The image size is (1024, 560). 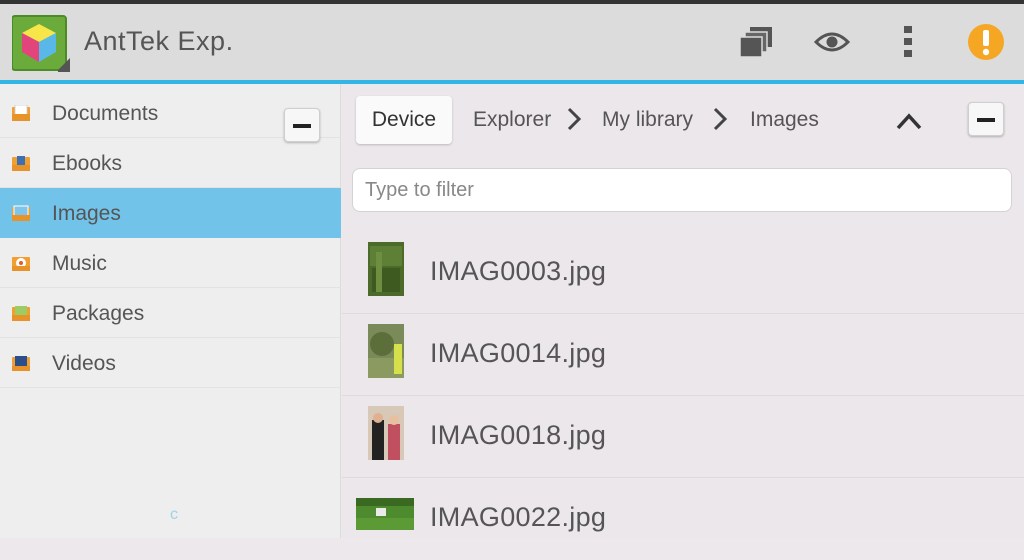 What do you see at coordinates (683, 519) in the screenshot?
I see `file-row: IMAG0022.jpg` at bounding box center [683, 519].